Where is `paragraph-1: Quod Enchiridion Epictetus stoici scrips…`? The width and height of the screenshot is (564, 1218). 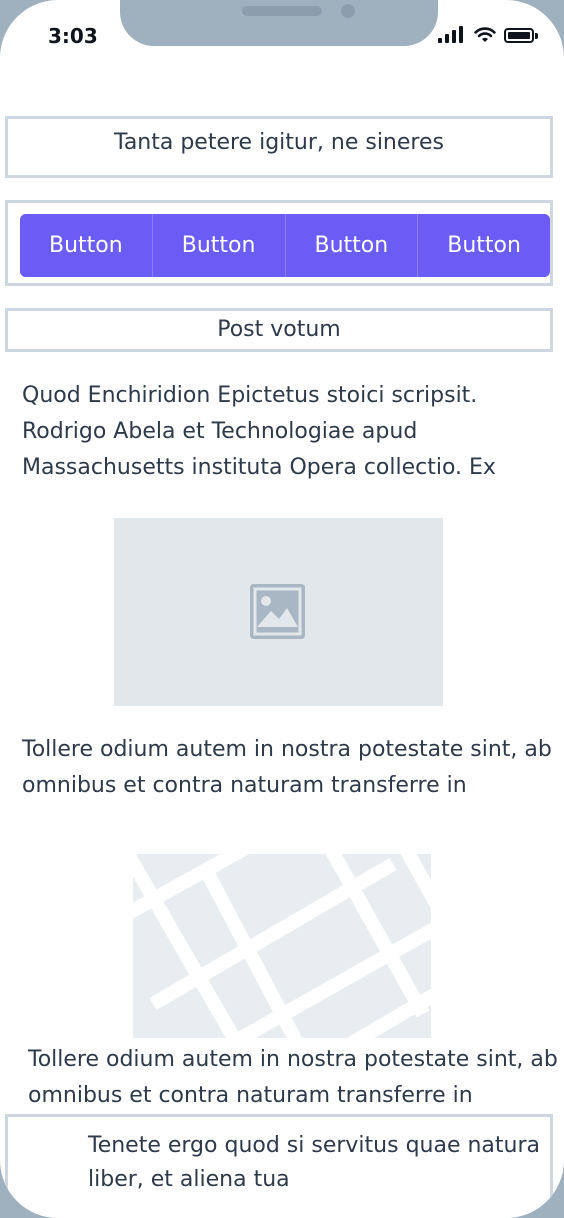
paragraph-1: Quod Enchiridion Epictetus stoici scrips… is located at coordinates (259, 431).